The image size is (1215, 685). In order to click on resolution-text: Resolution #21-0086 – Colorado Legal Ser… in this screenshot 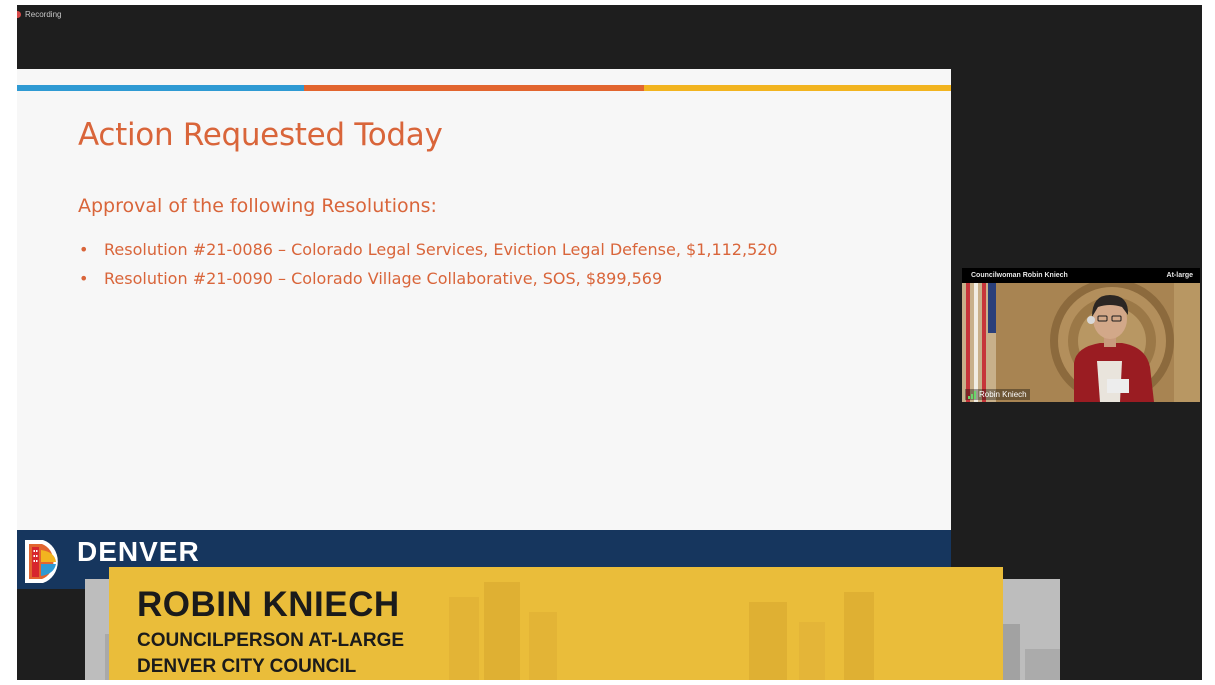, I will do `click(441, 249)`.